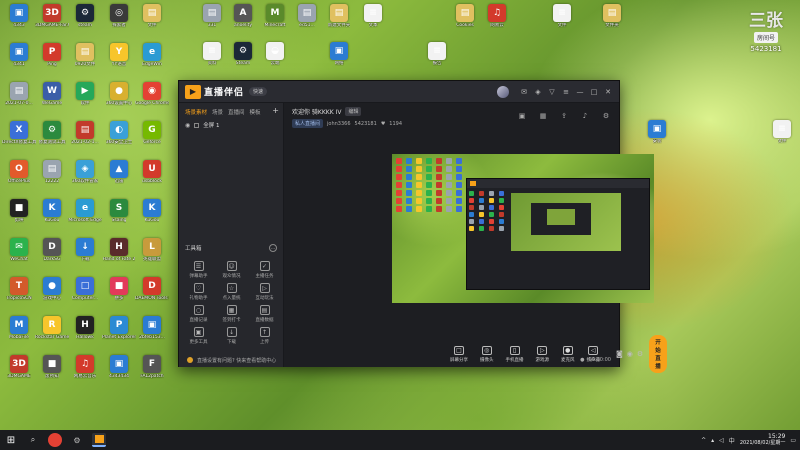 The width and height of the screenshot is (800, 450). What do you see at coordinates (580, 92) in the screenshot?
I see `minimize-icon: —` at bounding box center [580, 92].